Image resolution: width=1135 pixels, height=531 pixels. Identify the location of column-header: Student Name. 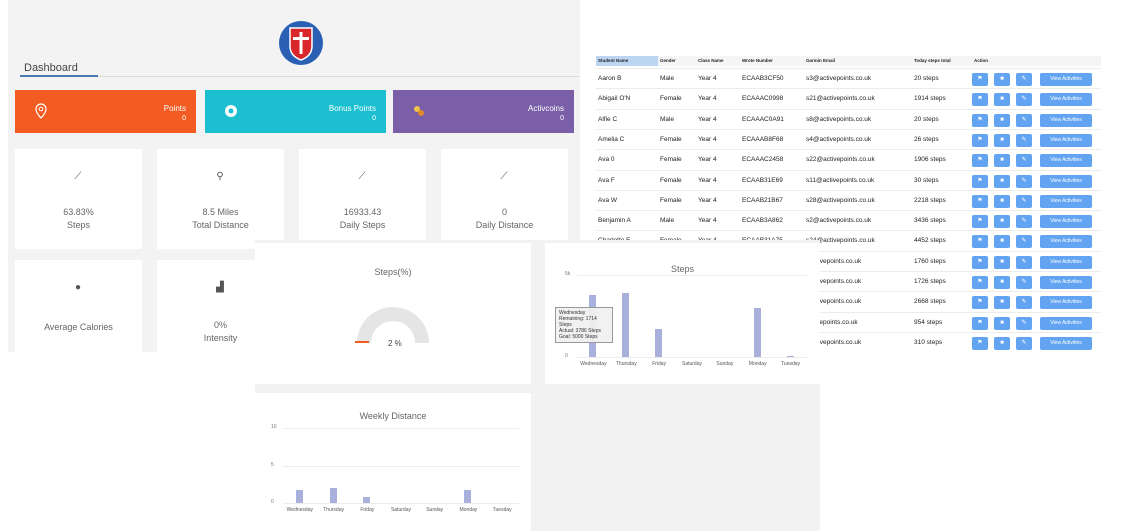
(627, 61).